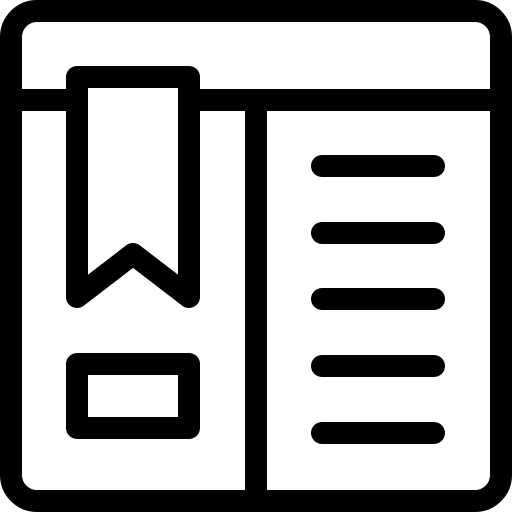 The image size is (512, 512). What do you see at coordinates (133, 396) in the screenshot?
I see `image-placeholder` at bounding box center [133, 396].